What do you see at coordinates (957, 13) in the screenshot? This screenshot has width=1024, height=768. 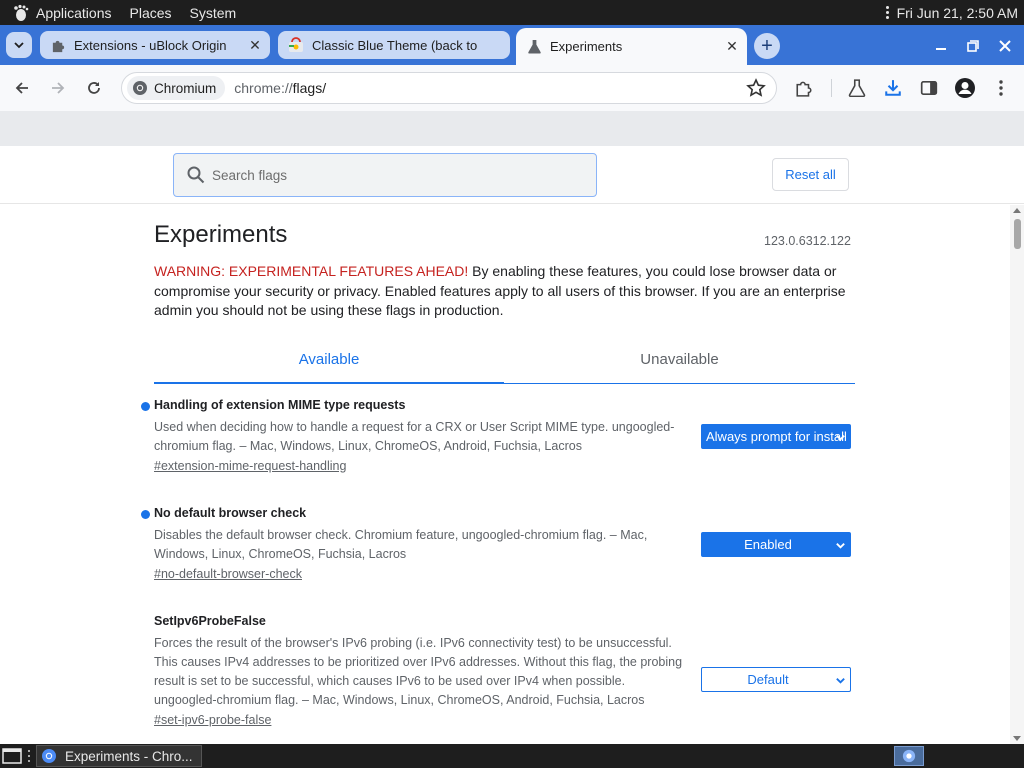 I see `clock: Fri Jun 21, 2:50 AM` at bounding box center [957, 13].